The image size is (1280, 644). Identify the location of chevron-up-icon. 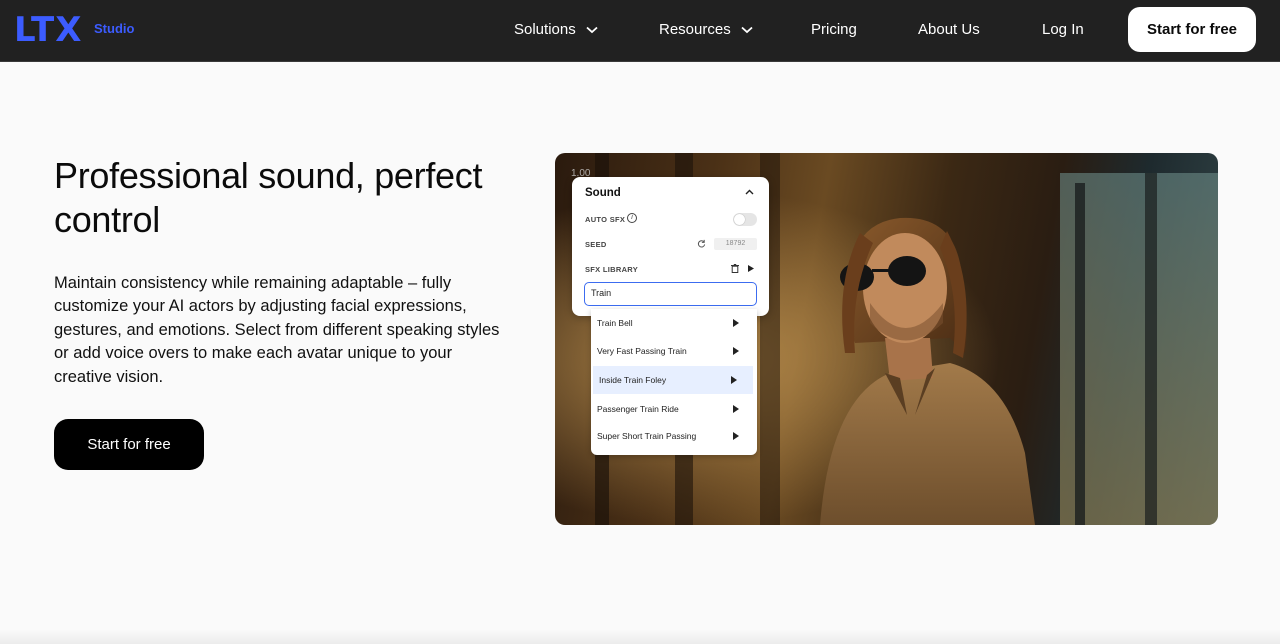
(749, 192).